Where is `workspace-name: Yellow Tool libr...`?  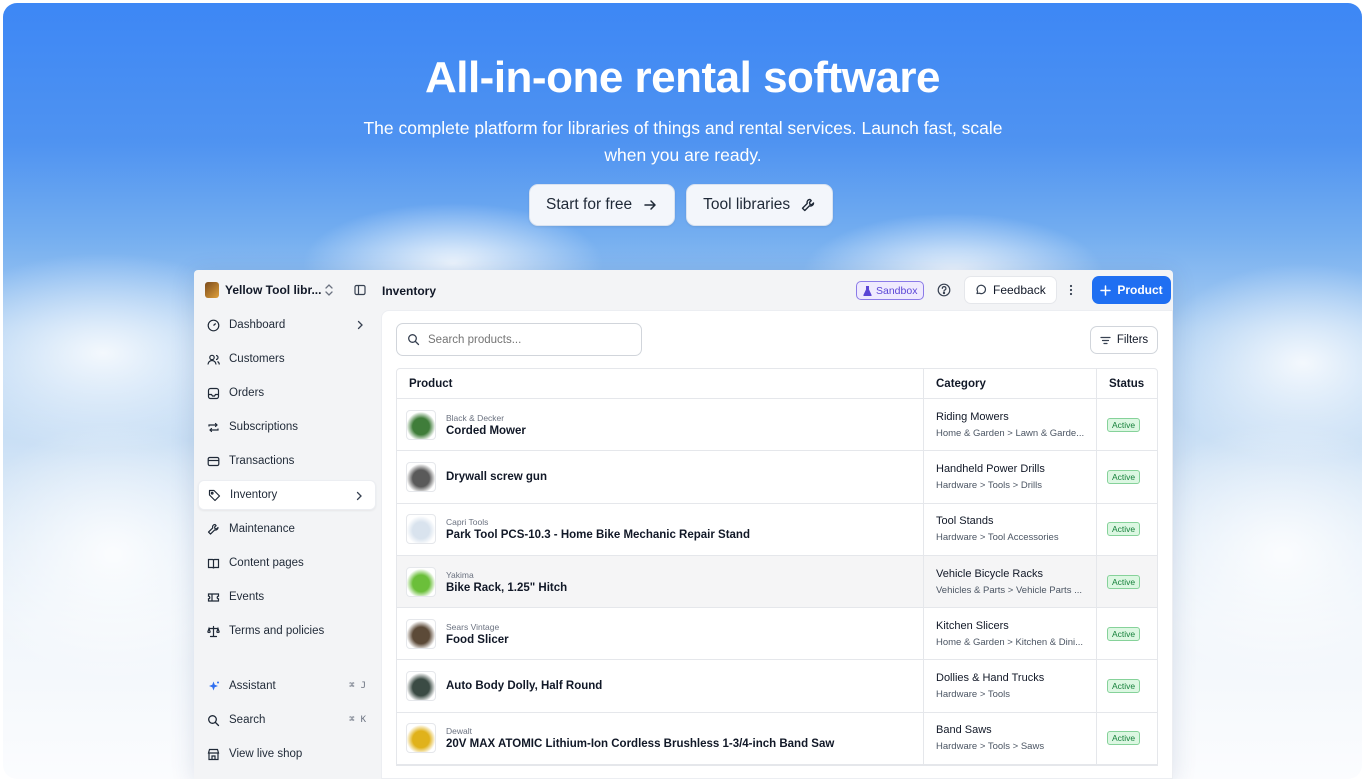
workspace-name: Yellow Tool libr... is located at coordinates (273, 290).